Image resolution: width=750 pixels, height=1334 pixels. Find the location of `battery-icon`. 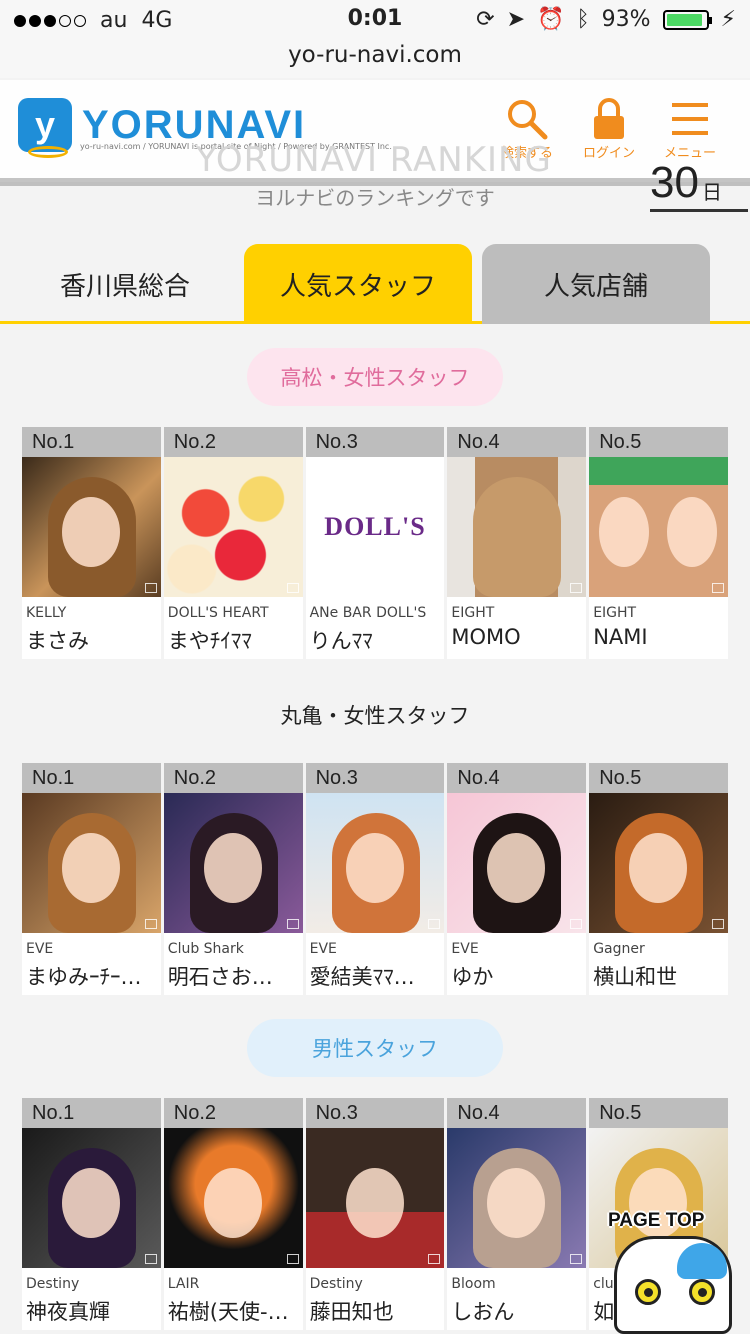

battery-icon is located at coordinates (687, 19).